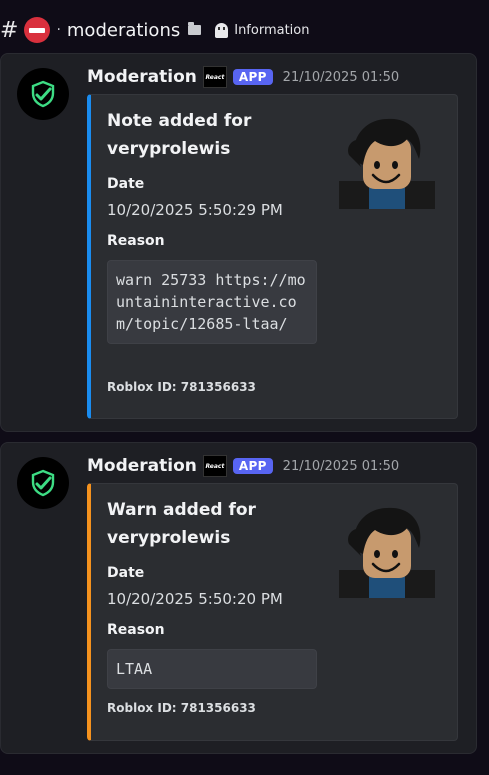 The image size is (489, 775). What do you see at coordinates (222, 30) in the screenshot?
I see `ghost-icon` at bounding box center [222, 30].